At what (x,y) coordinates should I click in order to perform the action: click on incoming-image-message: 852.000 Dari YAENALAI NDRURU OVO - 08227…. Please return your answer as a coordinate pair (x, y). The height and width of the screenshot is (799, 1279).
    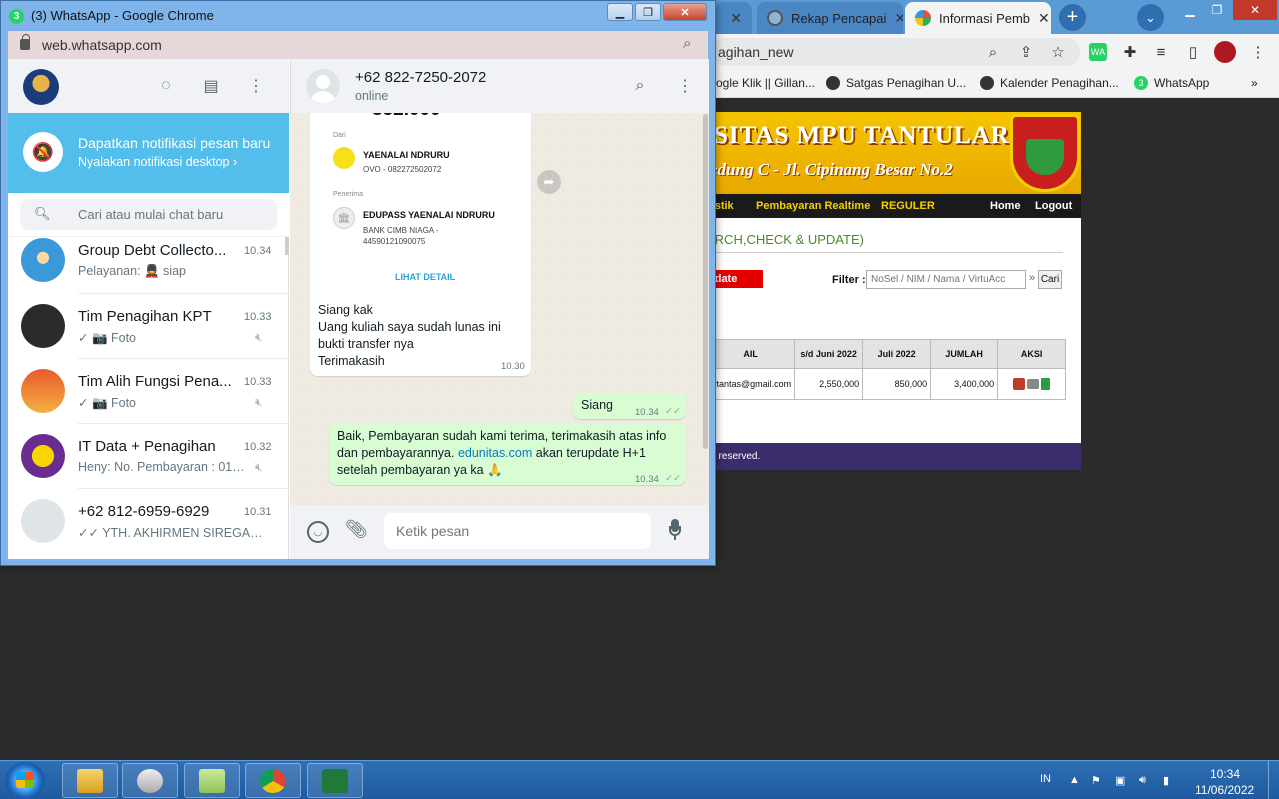
    Looking at the image, I should click on (420, 244).